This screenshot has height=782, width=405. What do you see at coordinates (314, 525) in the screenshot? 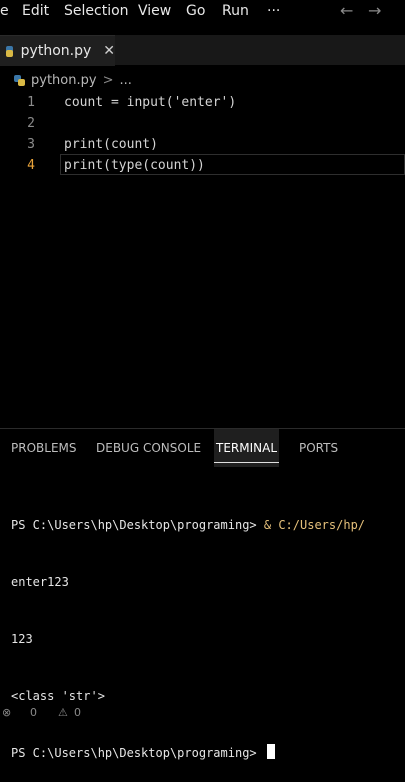
I see `terminal-command: & C:/Users/hp/` at bounding box center [314, 525].